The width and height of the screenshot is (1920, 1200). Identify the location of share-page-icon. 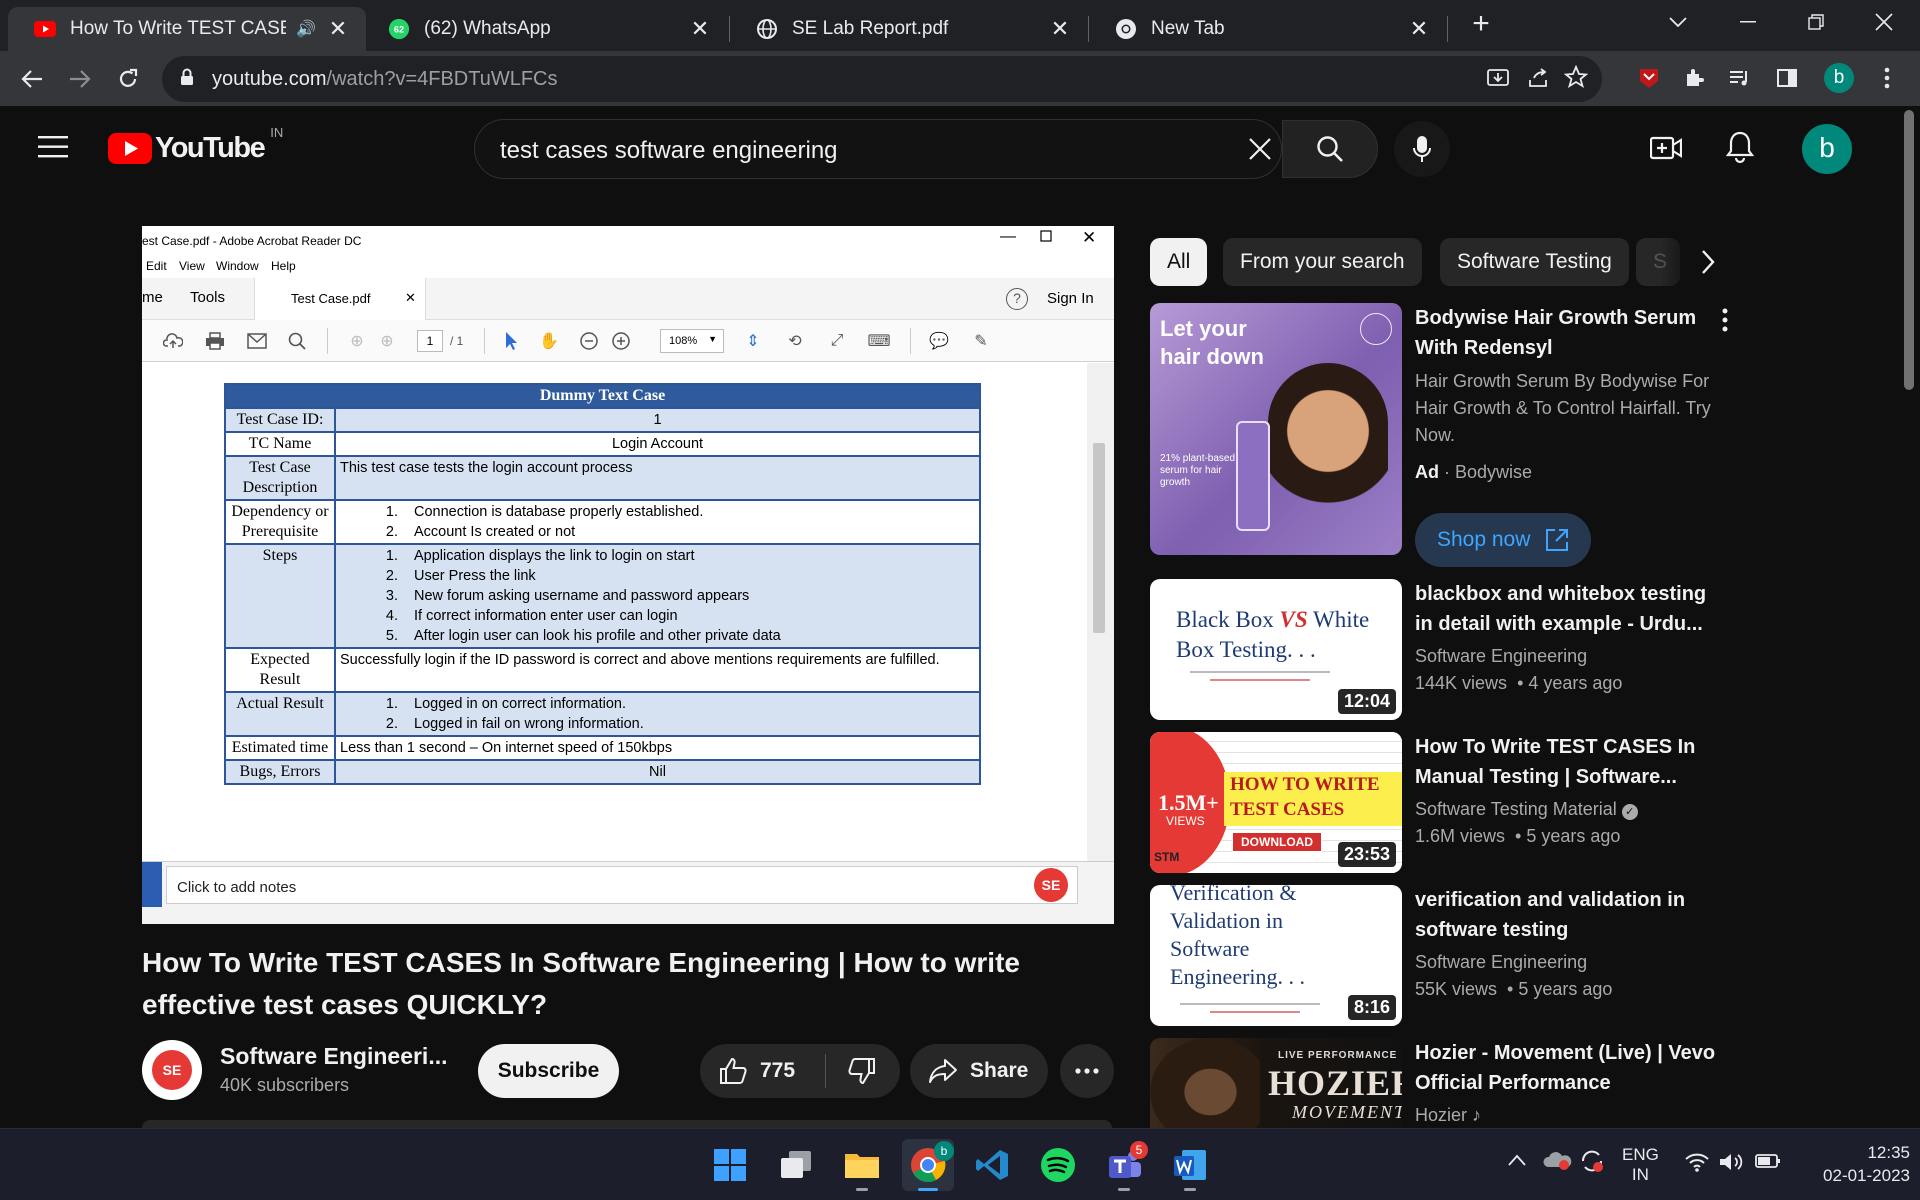
(1538, 80).